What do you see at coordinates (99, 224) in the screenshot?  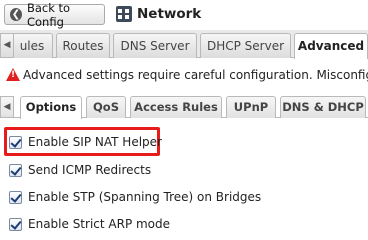 I see `strict-arp-label: Enable Strict ARP mode` at bounding box center [99, 224].